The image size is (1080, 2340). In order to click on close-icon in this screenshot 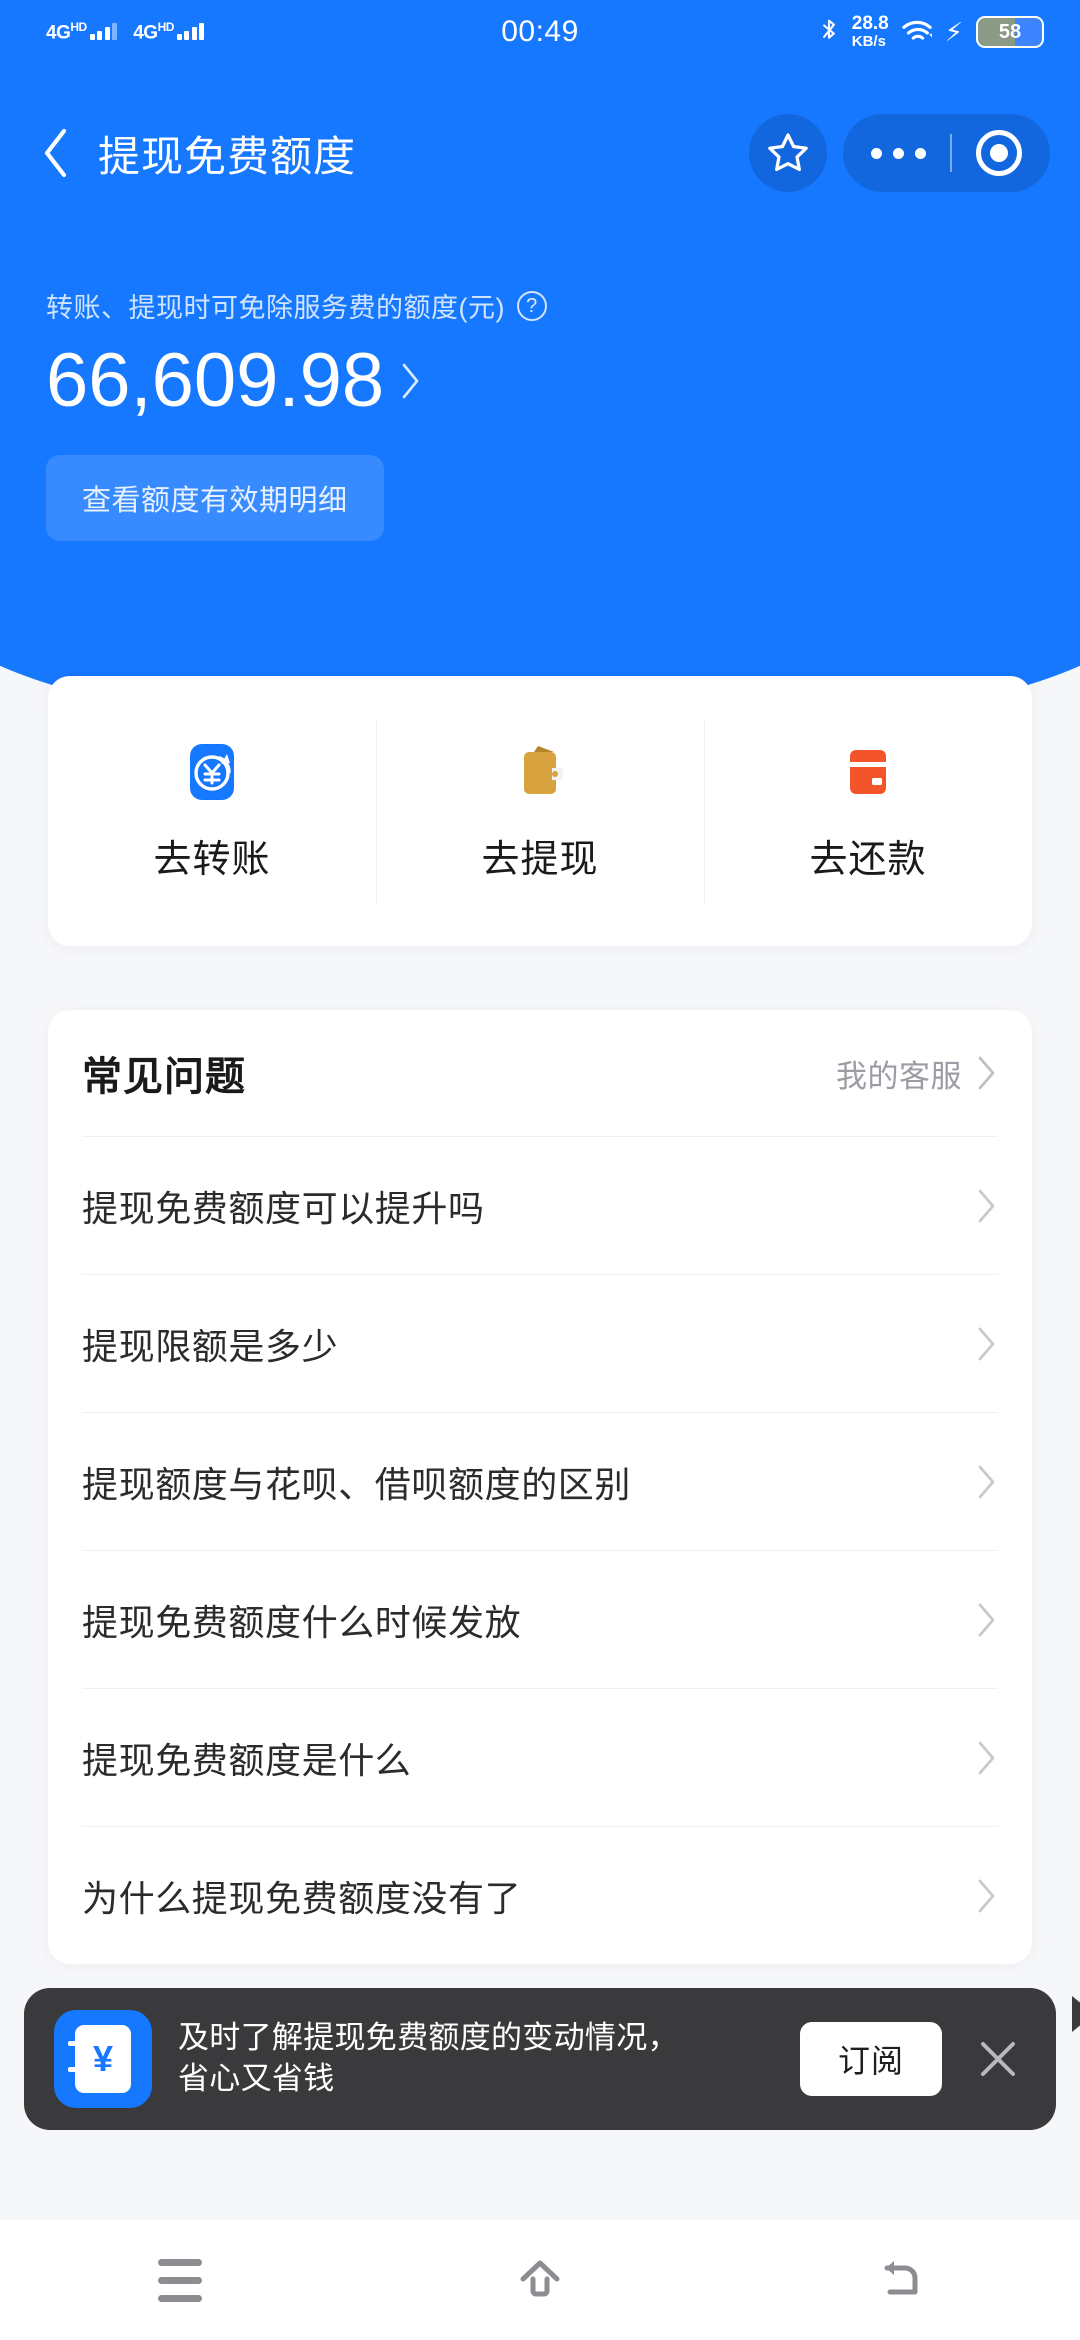, I will do `click(998, 2059)`.